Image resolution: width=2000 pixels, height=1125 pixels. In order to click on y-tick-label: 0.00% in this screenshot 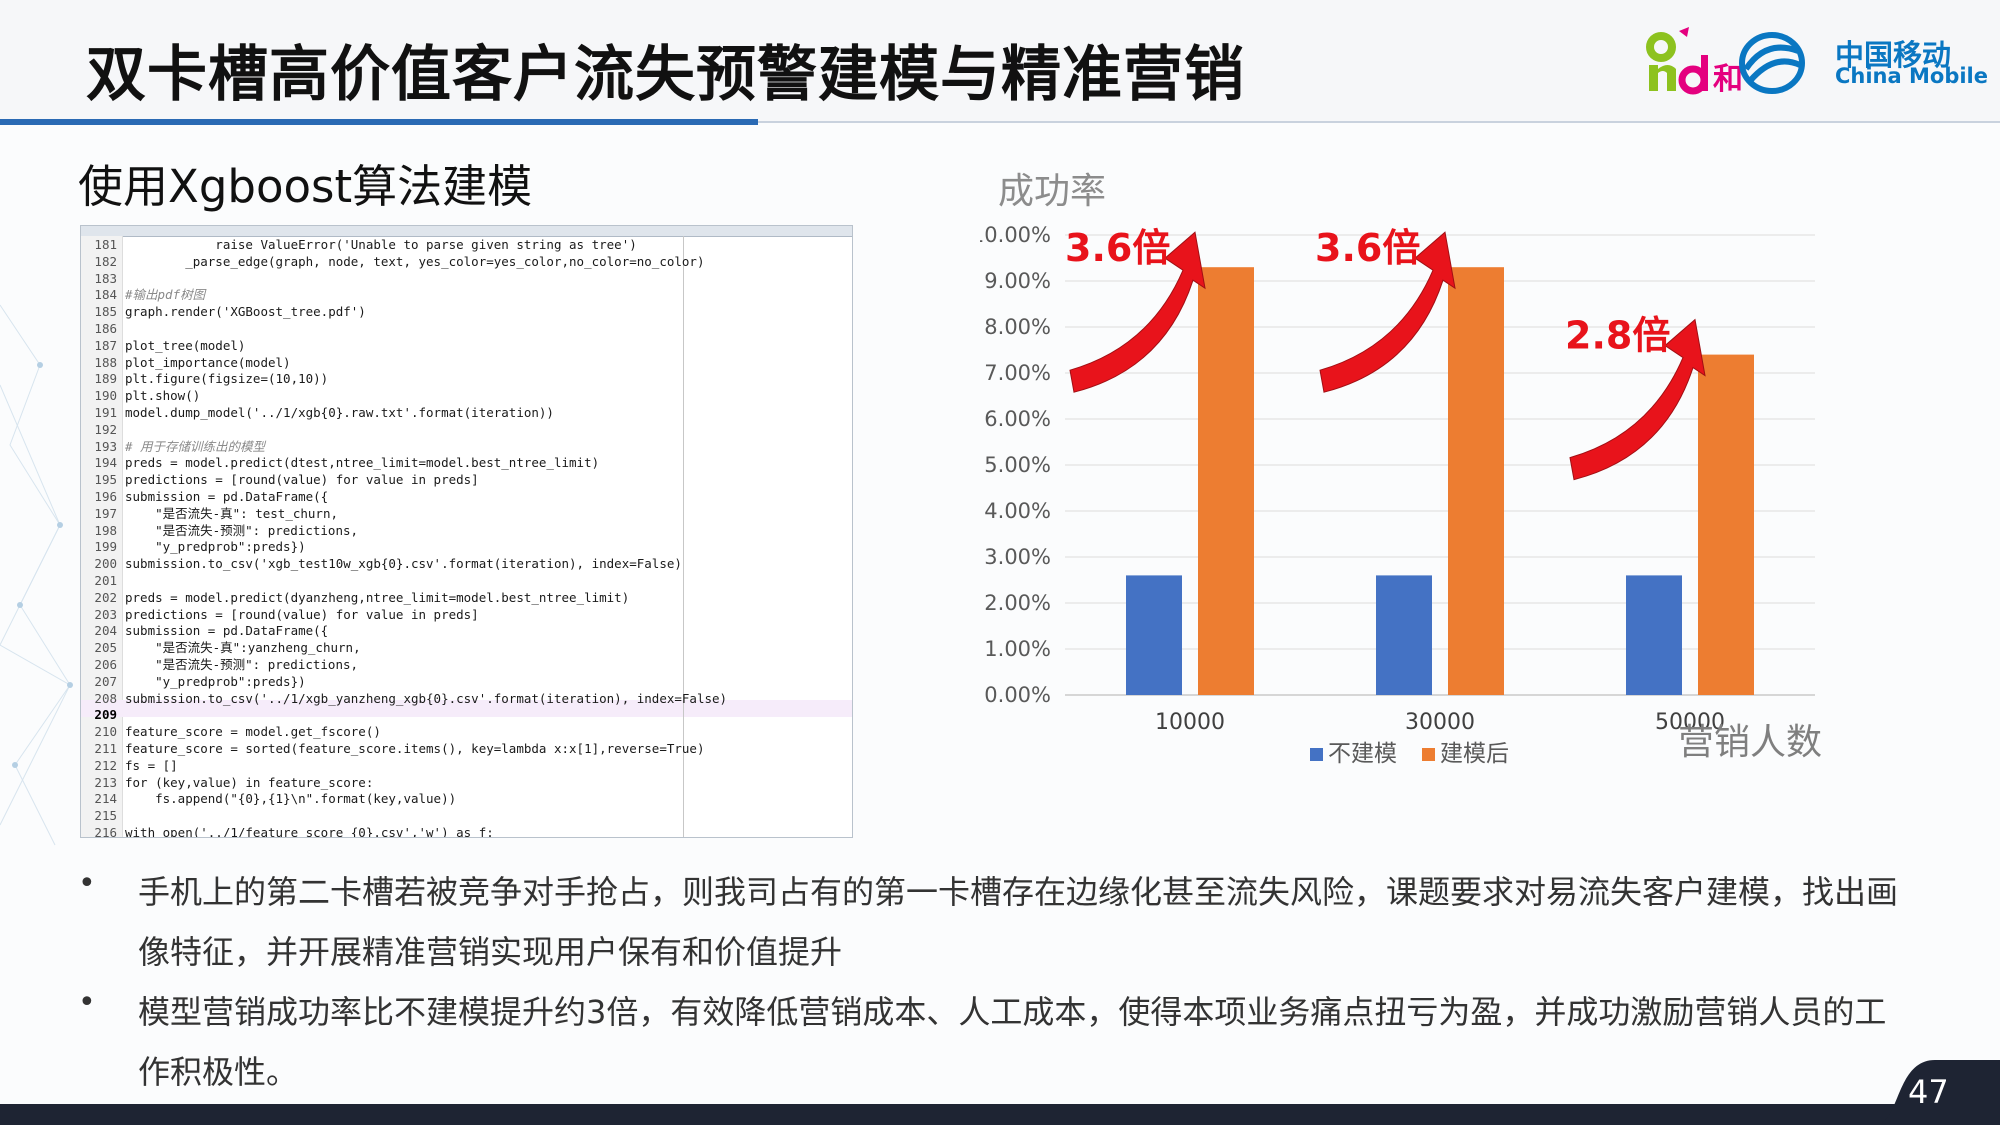, I will do `click(1017, 695)`.